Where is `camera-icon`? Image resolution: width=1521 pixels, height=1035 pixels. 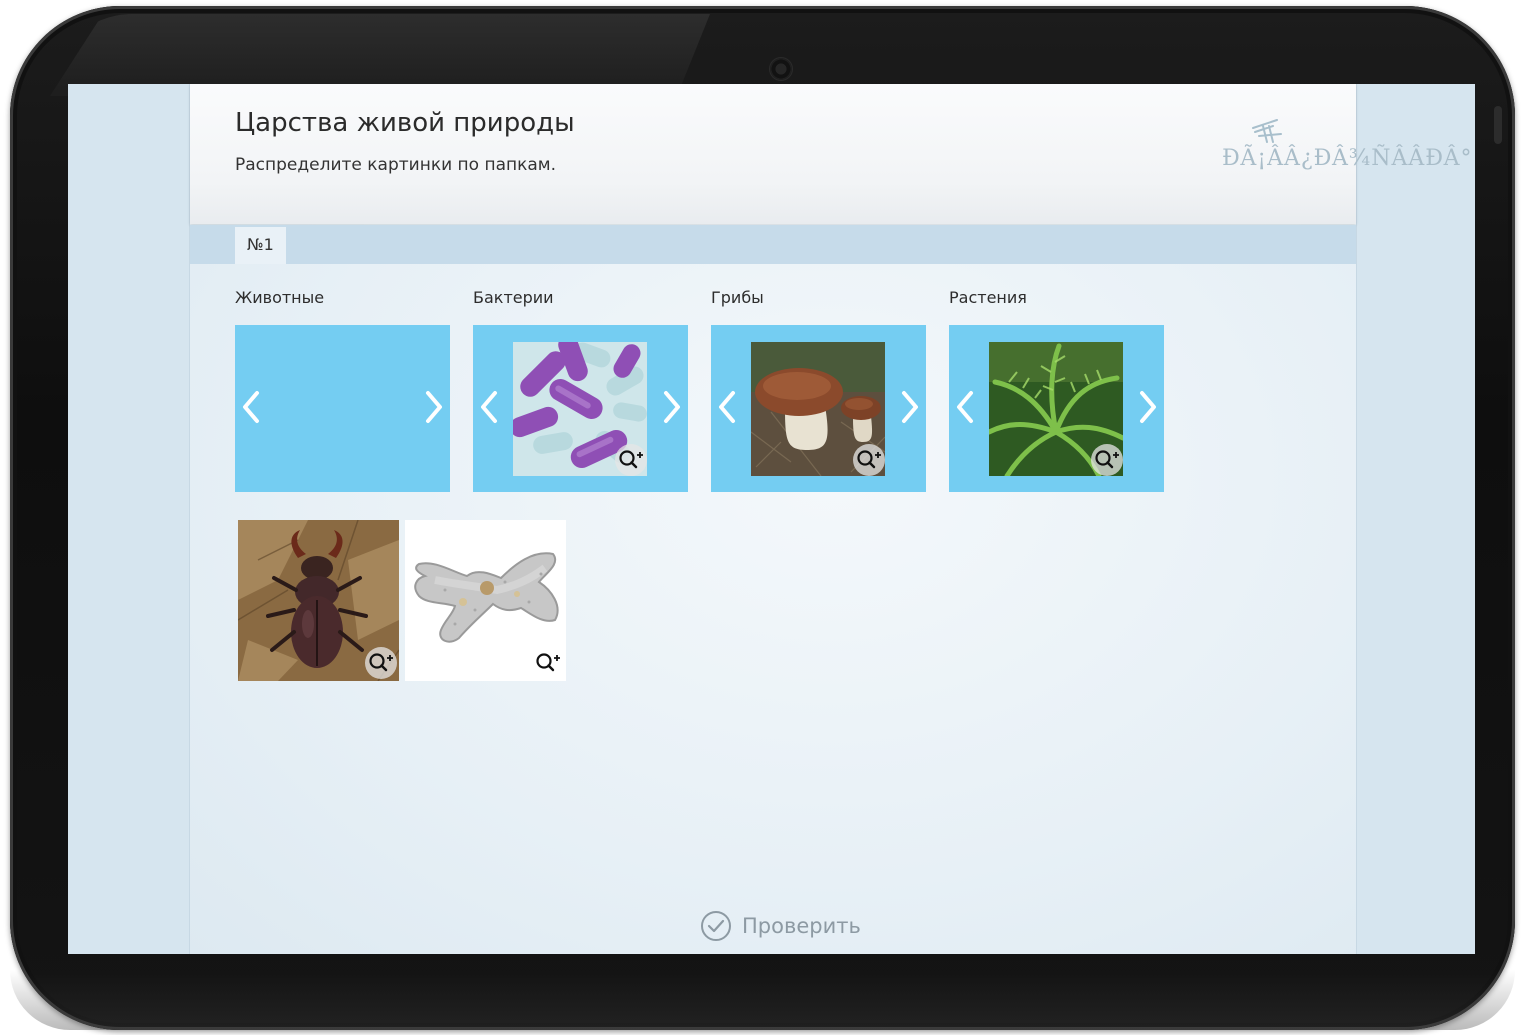
camera-icon is located at coordinates (781, 69).